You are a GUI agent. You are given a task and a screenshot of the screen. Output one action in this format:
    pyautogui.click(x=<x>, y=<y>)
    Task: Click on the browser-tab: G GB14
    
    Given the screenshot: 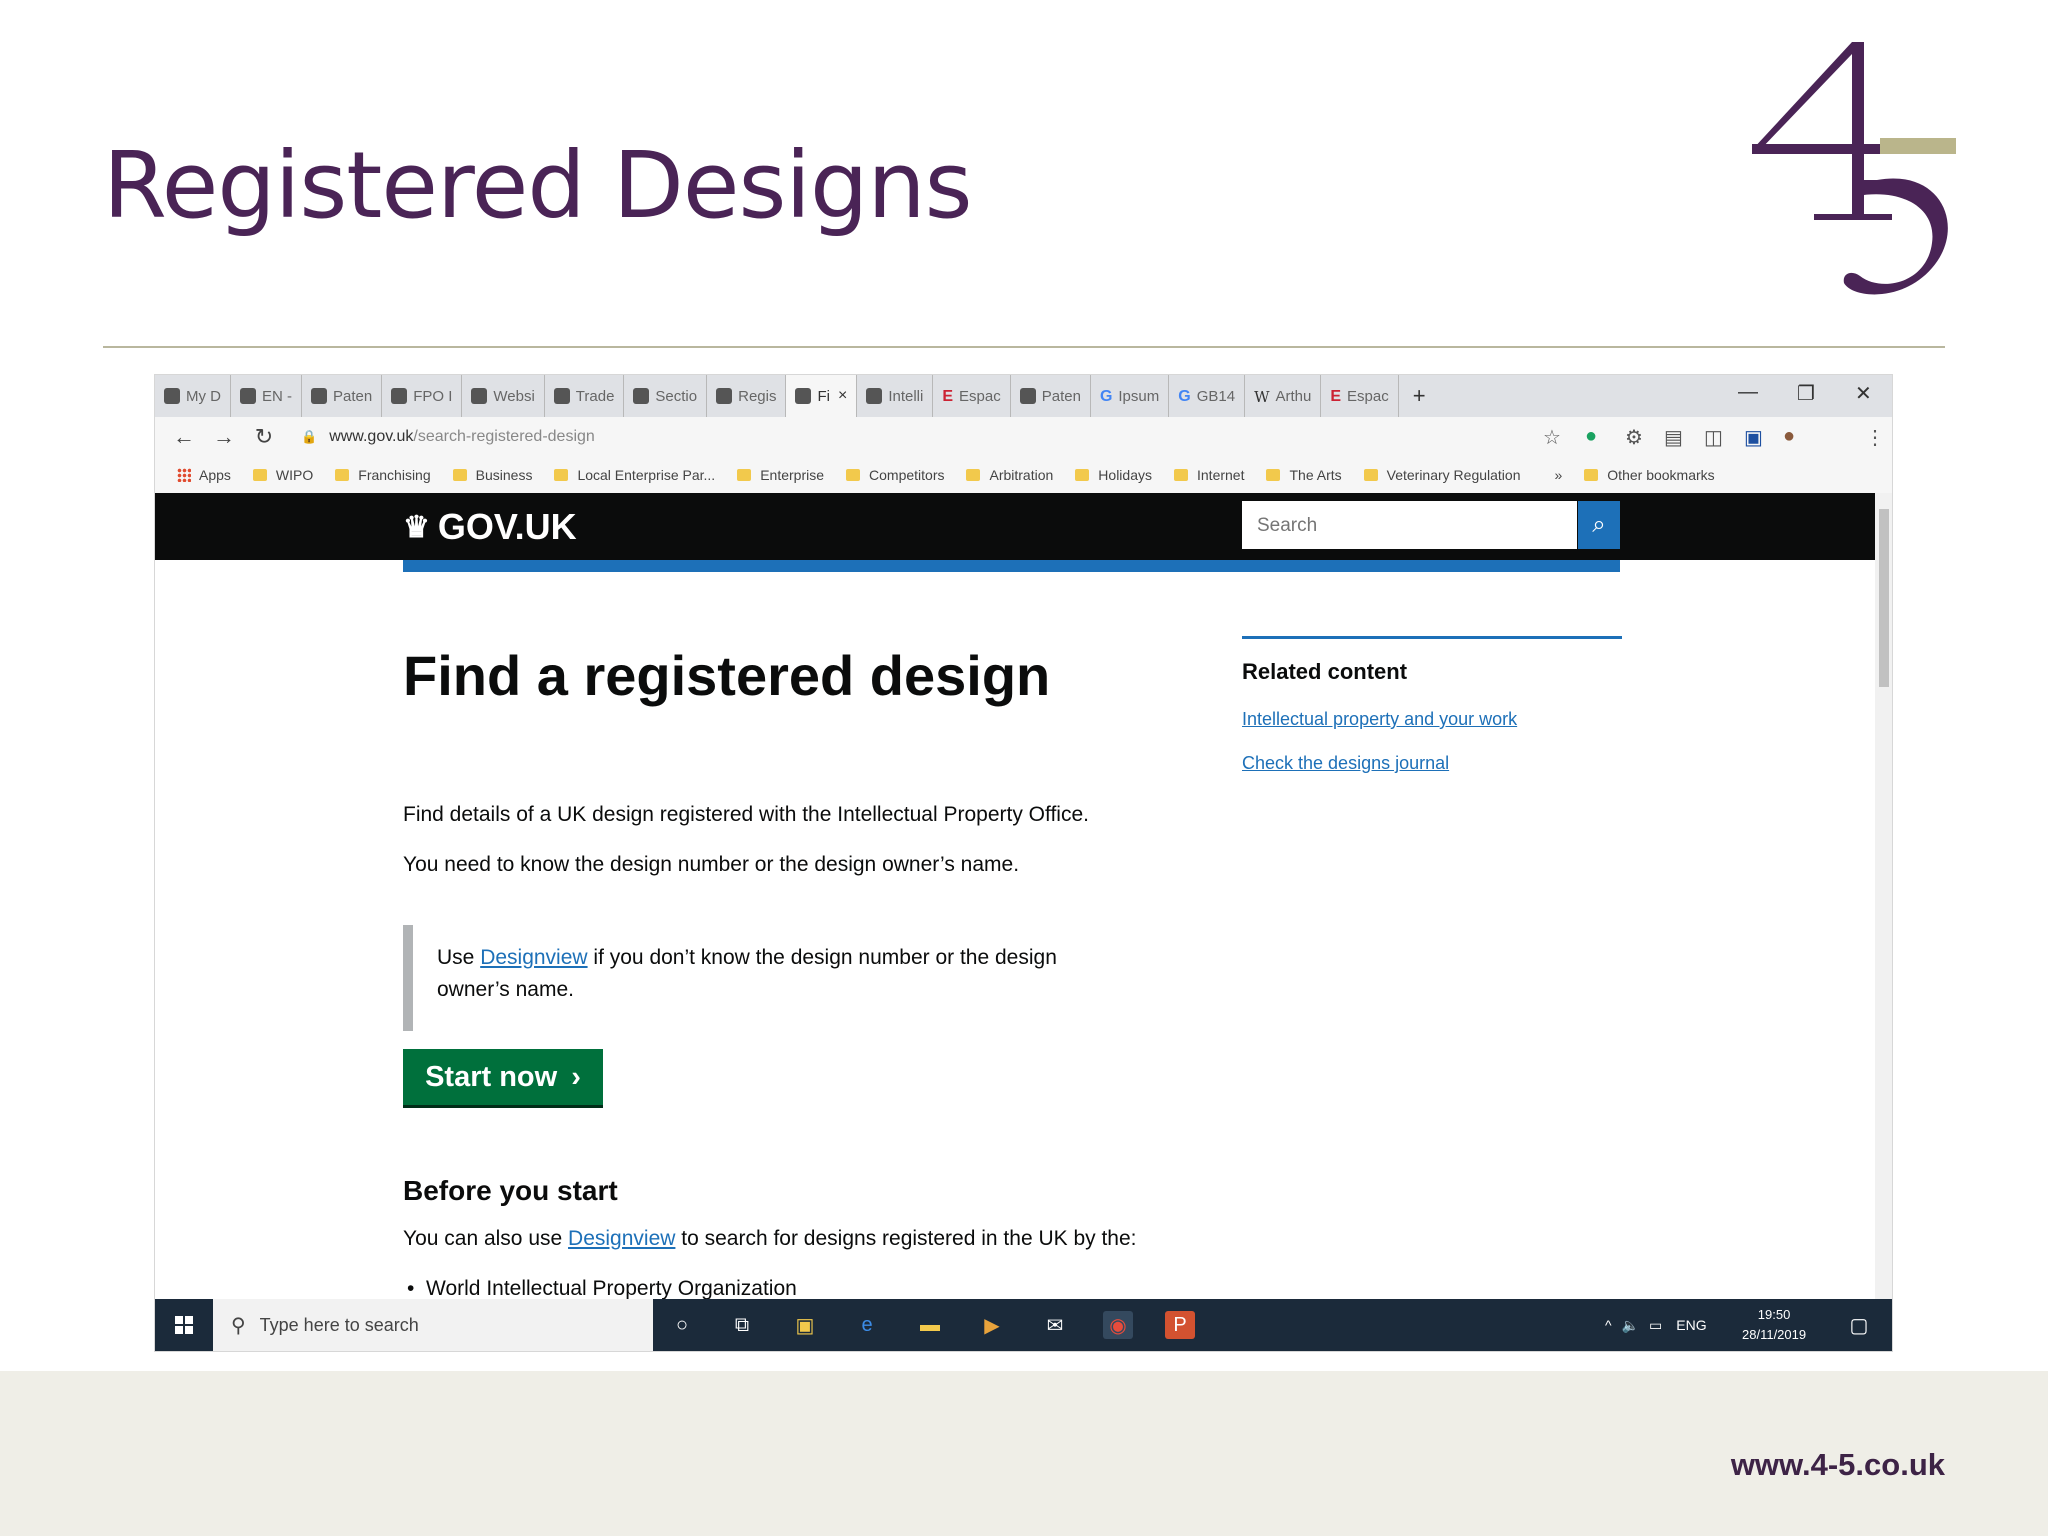 What is the action you would take?
    pyautogui.click(x=1207, y=396)
    